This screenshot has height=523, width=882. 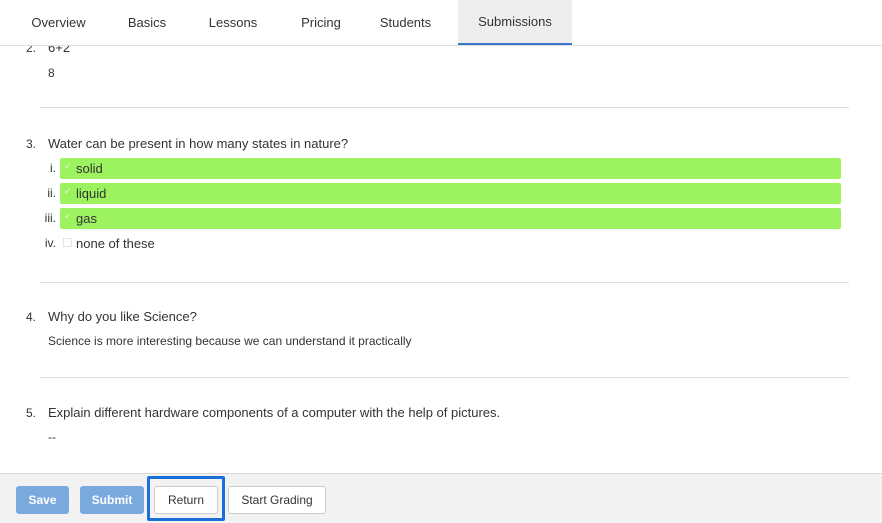 I want to click on option-number: i., so click(x=53, y=168).